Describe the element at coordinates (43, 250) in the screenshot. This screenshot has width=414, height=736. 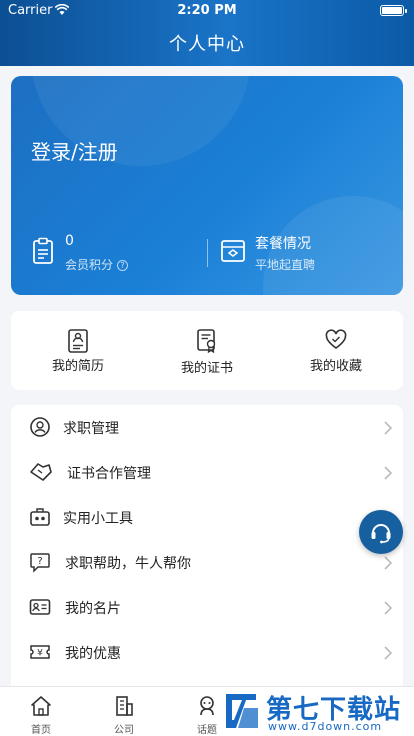
I see `clipboard-icon` at that location.